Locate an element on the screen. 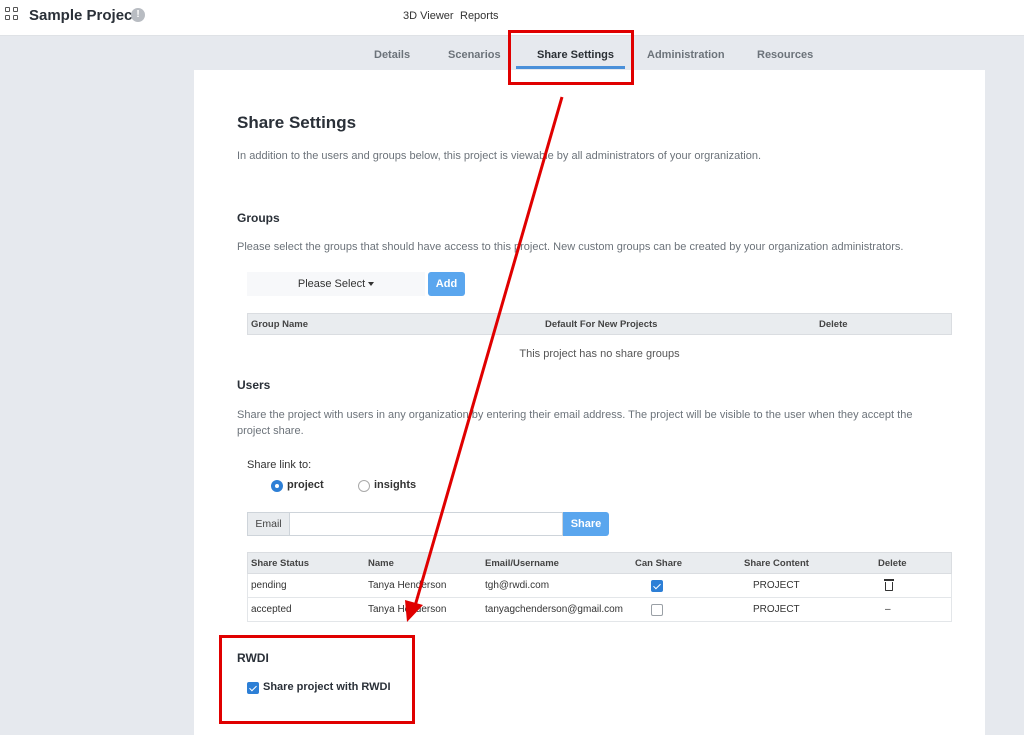 The image size is (1024, 735). users-description-line2: project share. is located at coordinates (270, 431).